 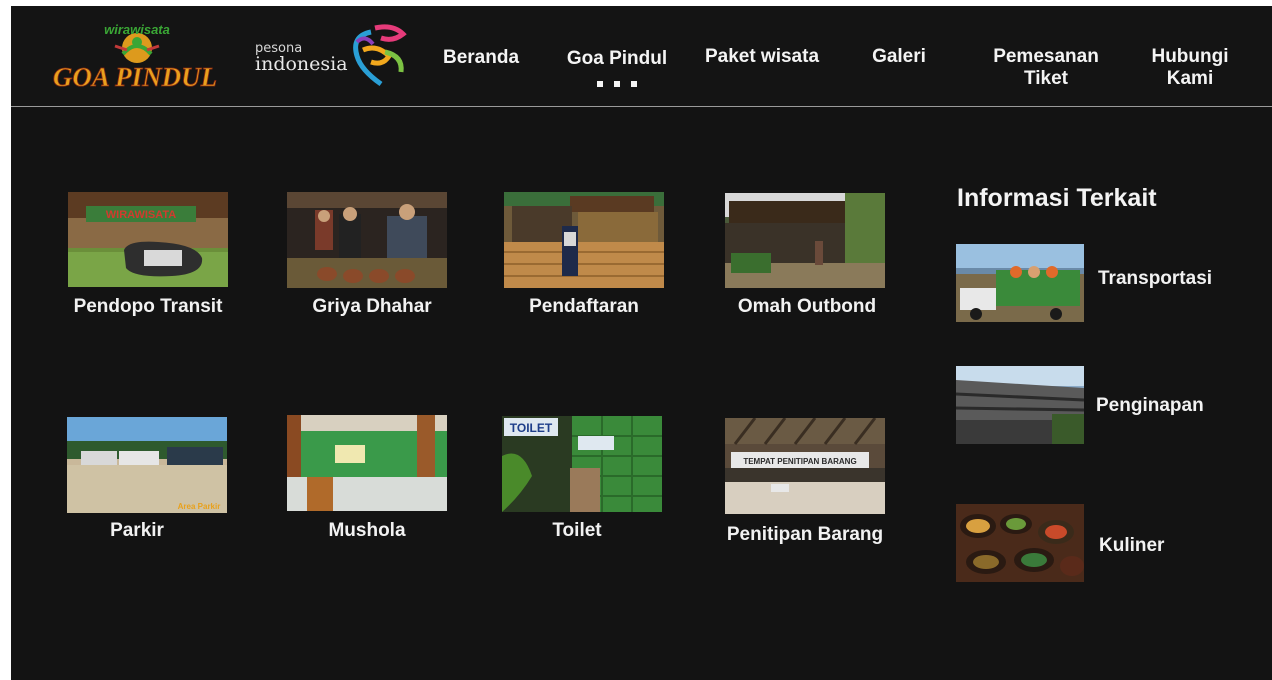 I want to click on nav-pemesanan-tiket: Pemesanan Tiket, so click(x=1046, y=68).